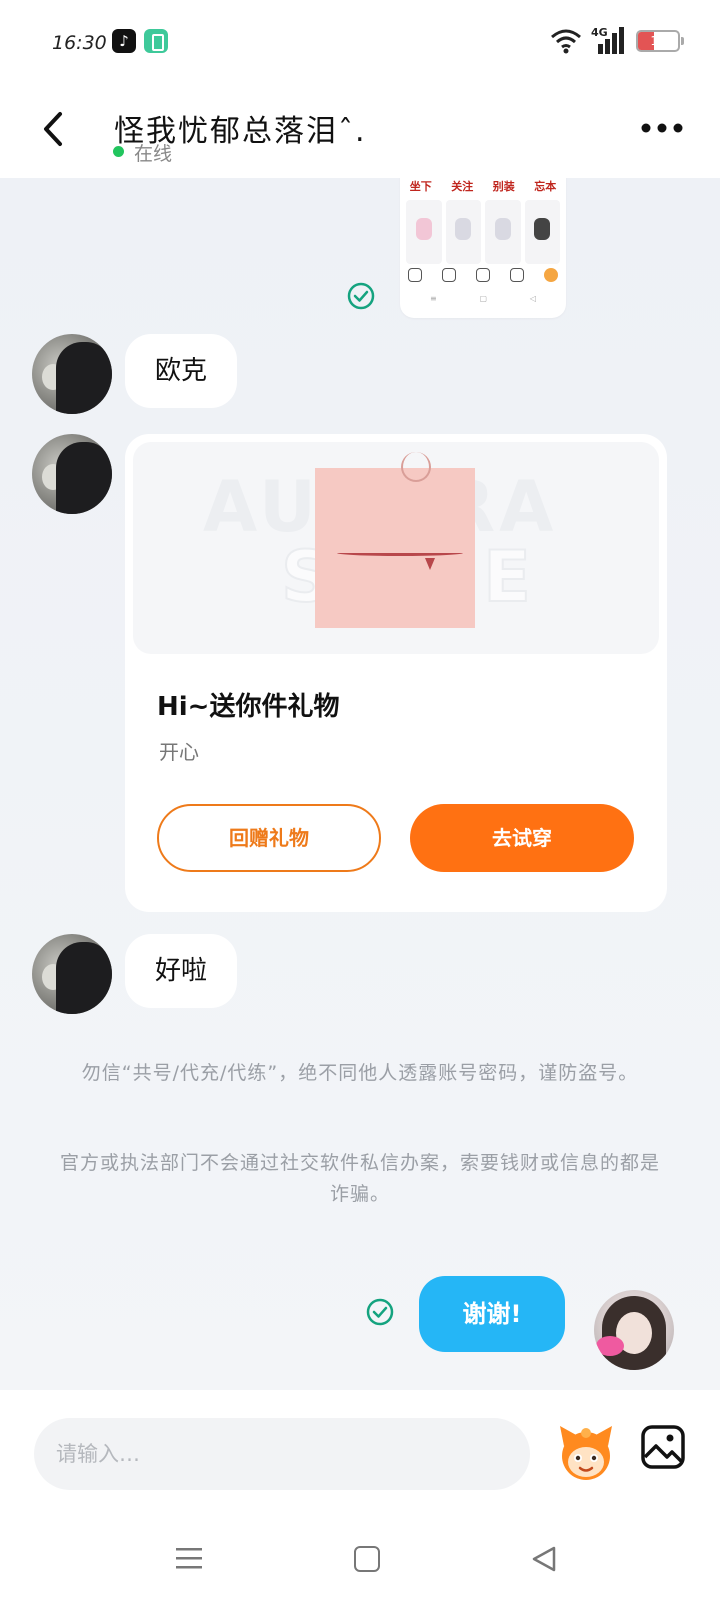 The height and width of the screenshot is (1604, 720). Describe the element at coordinates (156, 41) in the screenshot. I see `app-notification-icon` at that location.